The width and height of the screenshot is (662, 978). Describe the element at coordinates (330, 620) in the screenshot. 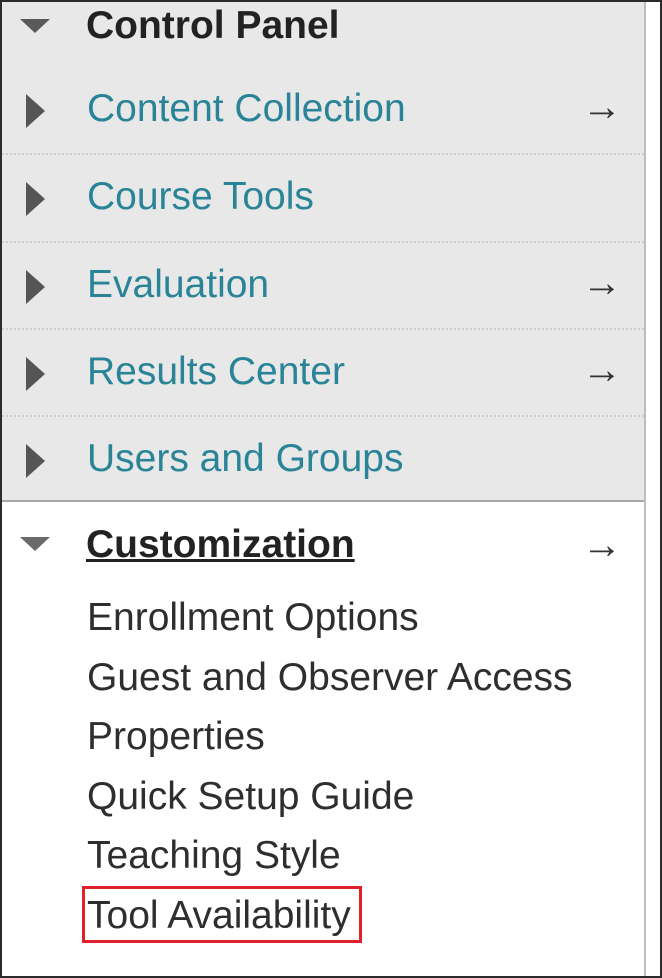

I see `submenu-item-enrollment-options: Enrollment Options` at that location.